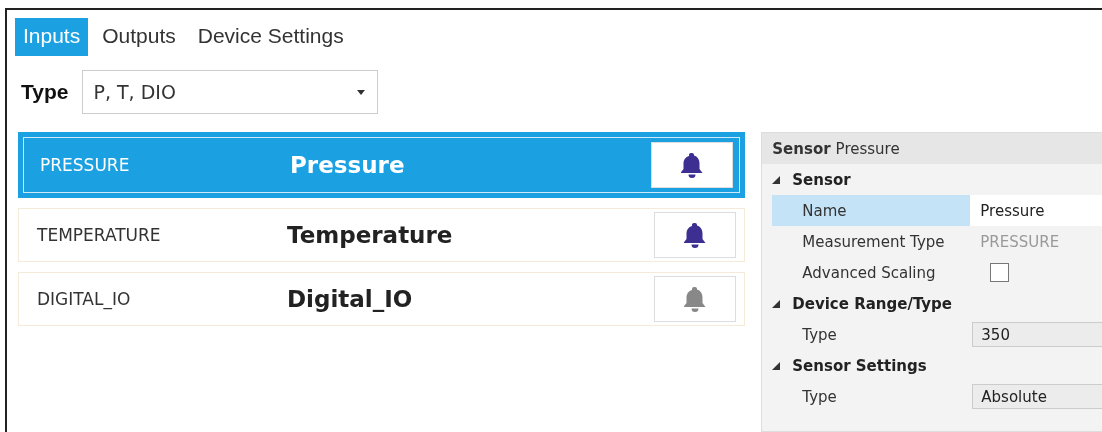  Describe the element at coordinates (871, 210) in the screenshot. I see `property-label: Name` at that location.